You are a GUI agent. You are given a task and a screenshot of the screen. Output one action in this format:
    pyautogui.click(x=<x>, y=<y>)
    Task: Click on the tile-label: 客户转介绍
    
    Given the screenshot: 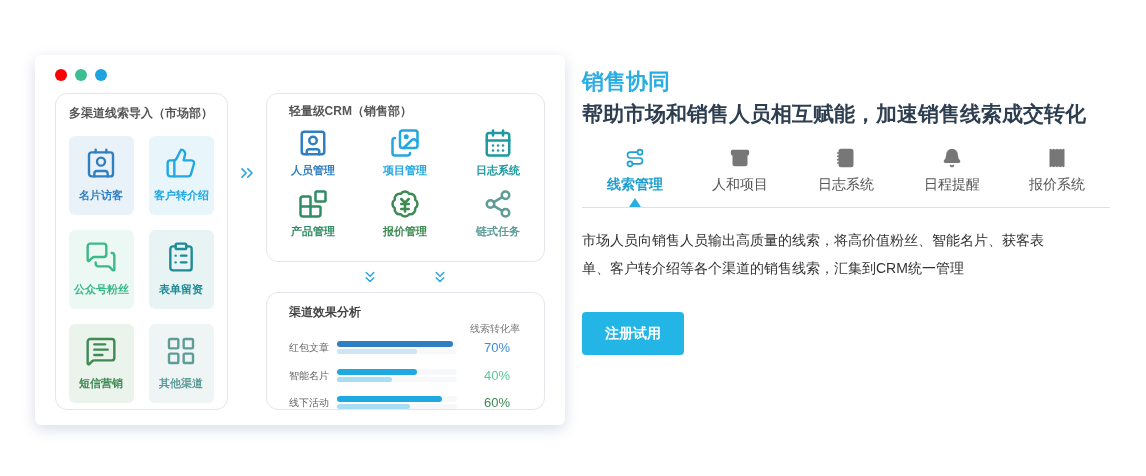 What is the action you would take?
    pyautogui.click(x=181, y=196)
    